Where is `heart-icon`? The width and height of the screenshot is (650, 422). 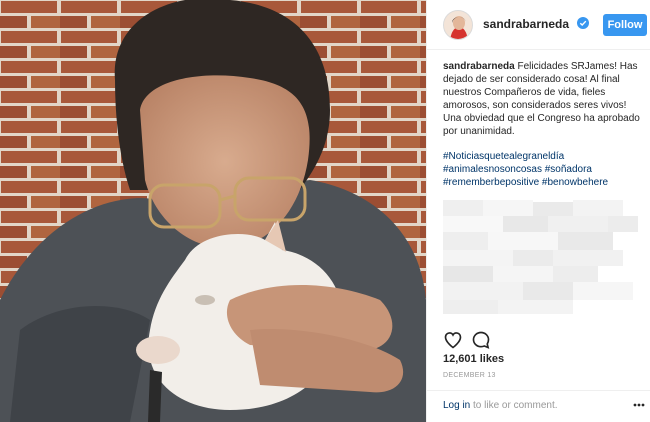 heart-icon is located at coordinates (453, 340).